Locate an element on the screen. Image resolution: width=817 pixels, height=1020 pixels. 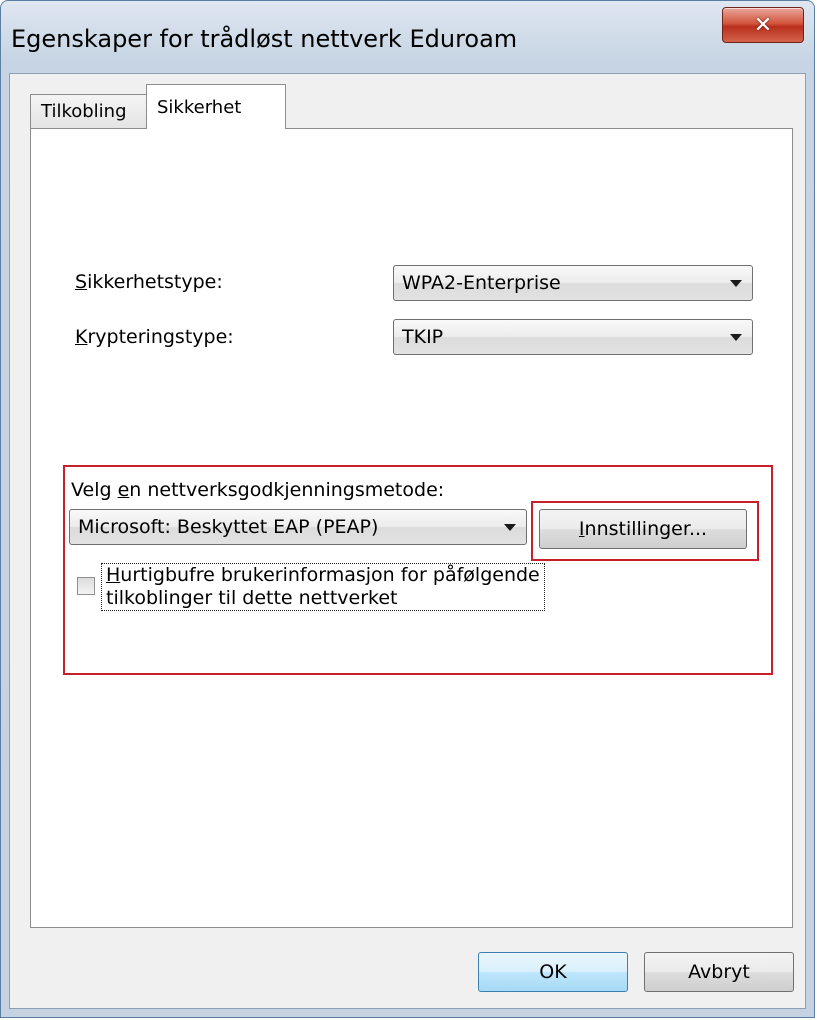
security-type-select: WPA2-Enterprise is located at coordinates (573, 283).